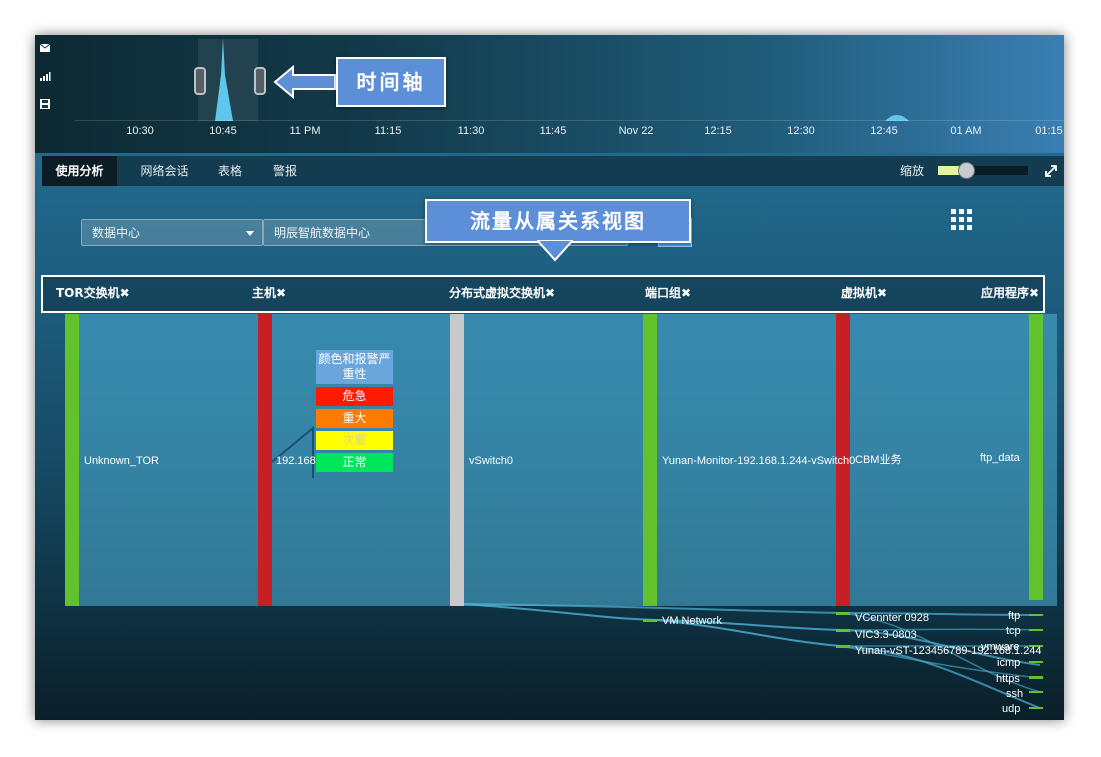  Describe the element at coordinates (79, 171) in the screenshot. I see `tab-usage-analysis: 使用分析` at that location.